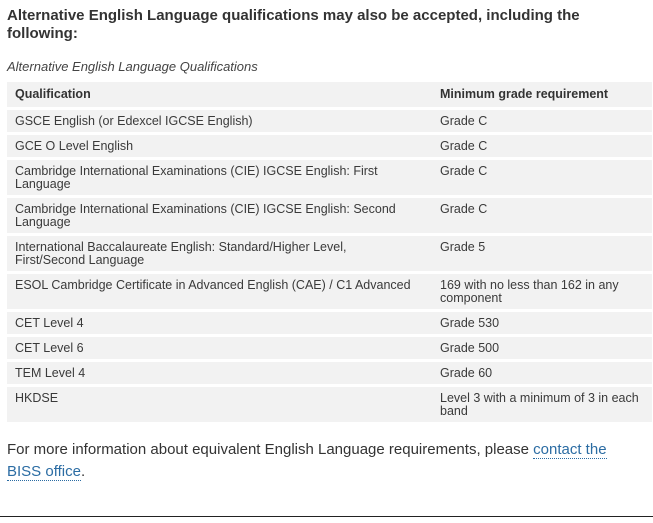  I want to click on column-header-qualification: Qualification, so click(219, 94).